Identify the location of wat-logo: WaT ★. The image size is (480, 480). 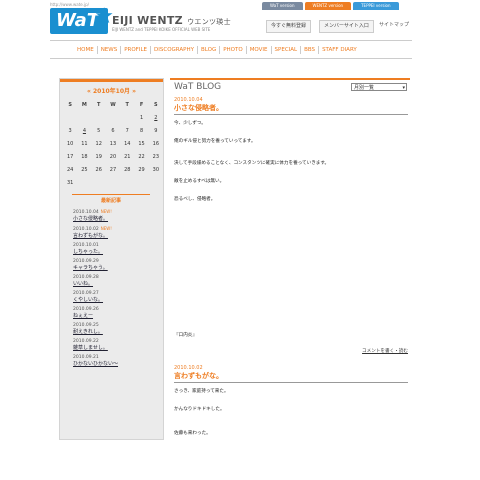
(82, 19).